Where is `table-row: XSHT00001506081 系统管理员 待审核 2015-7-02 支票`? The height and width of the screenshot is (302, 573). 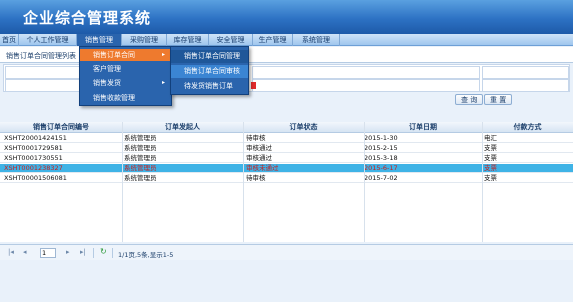
table-row: XSHT00001506081 系统管理员 待审核 2015-7-02 支票 is located at coordinates (286, 178).